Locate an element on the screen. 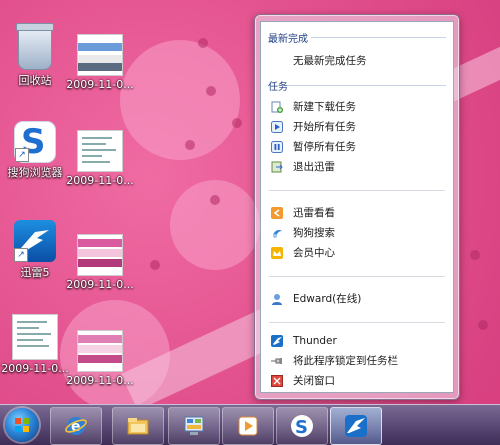 The image size is (500, 445). task-pause-all: 暂停所有任务 is located at coordinates (359, 147).